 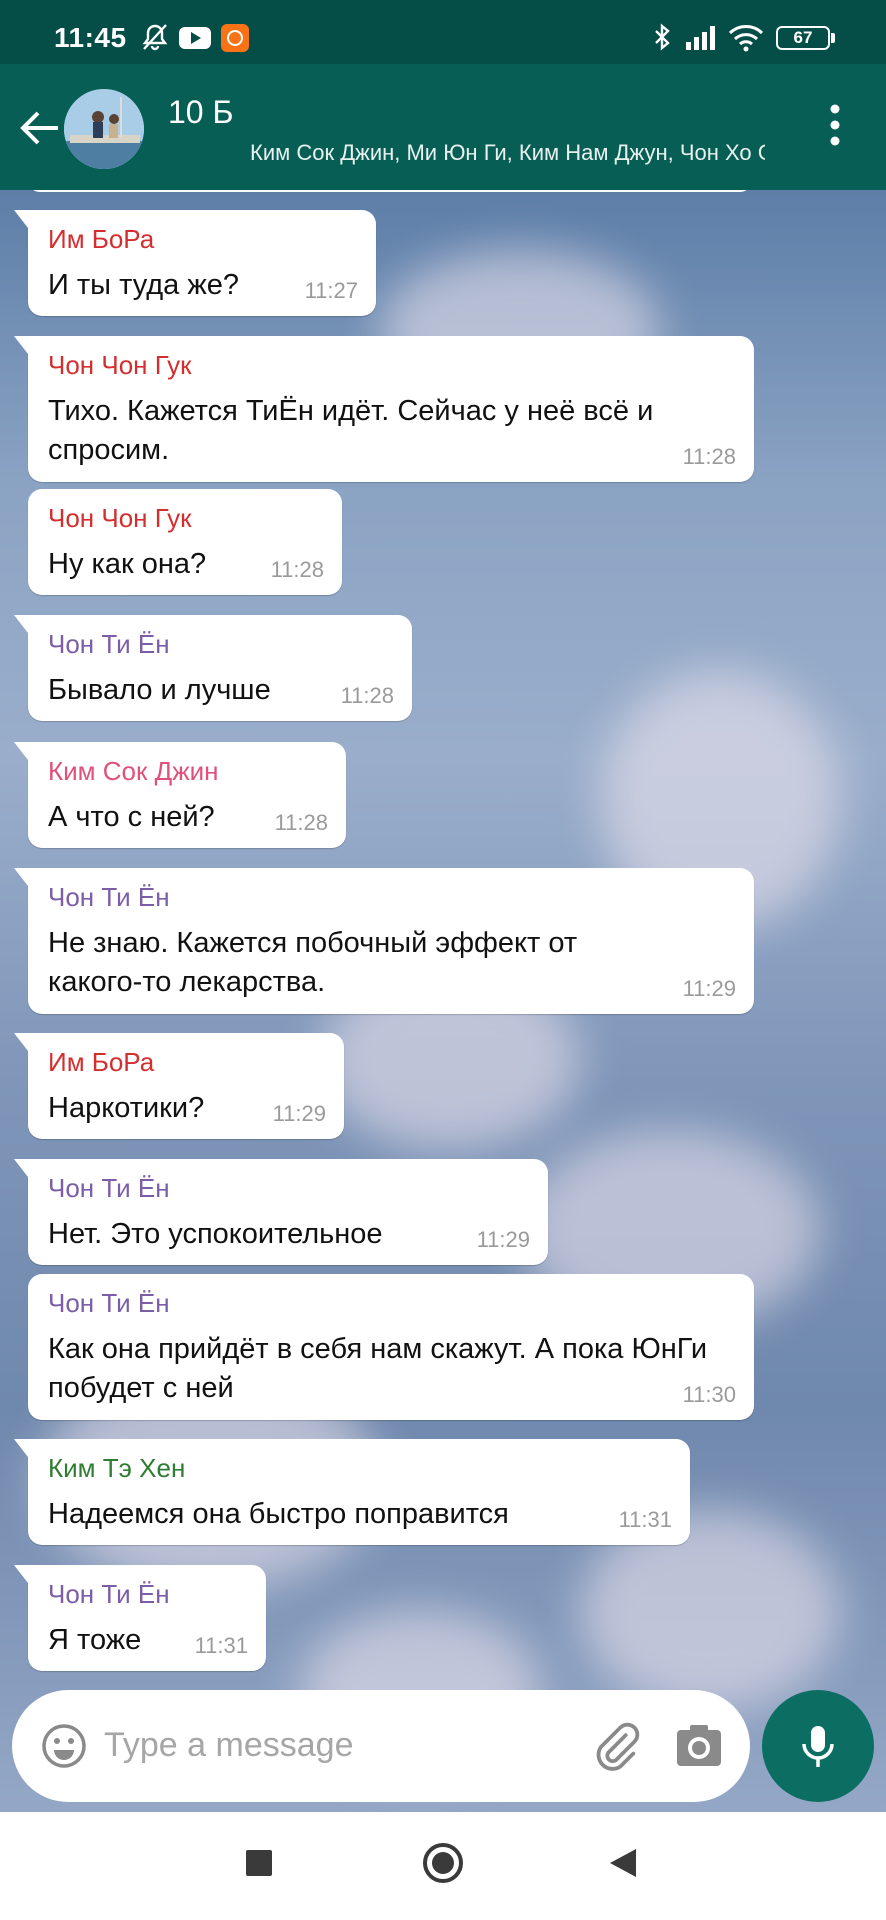 What do you see at coordinates (215, 1234) in the screenshot?
I see `message-text: Нет. Это успокоительное` at bounding box center [215, 1234].